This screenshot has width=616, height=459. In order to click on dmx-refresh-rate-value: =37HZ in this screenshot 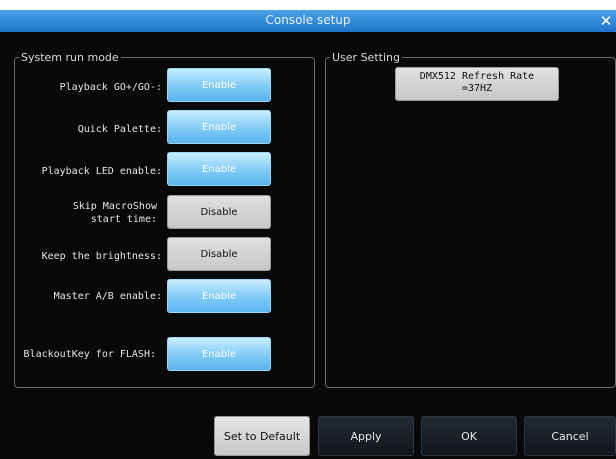, I will do `click(477, 88)`.